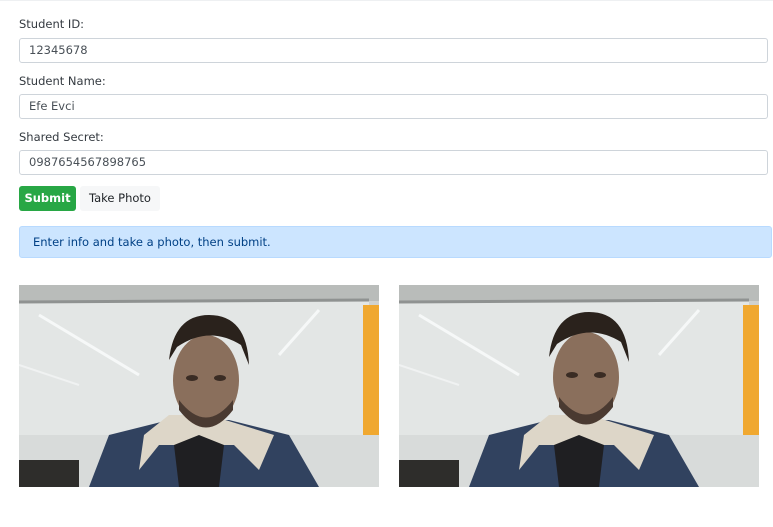  What do you see at coordinates (47, 198) in the screenshot?
I see `submit-button: Submit` at bounding box center [47, 198].